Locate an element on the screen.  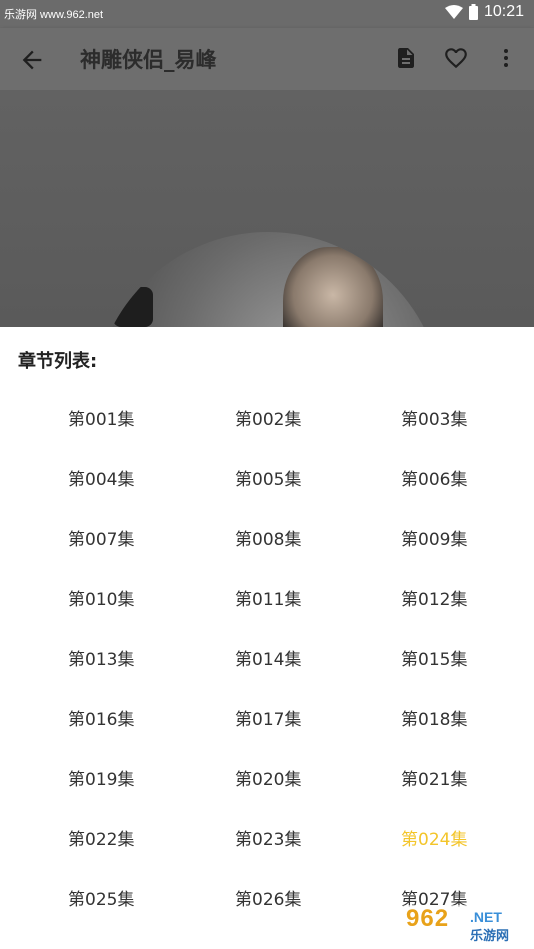
status-bar: 乐游网 www.962.net 10:21 is located at coordinates (267, 14).